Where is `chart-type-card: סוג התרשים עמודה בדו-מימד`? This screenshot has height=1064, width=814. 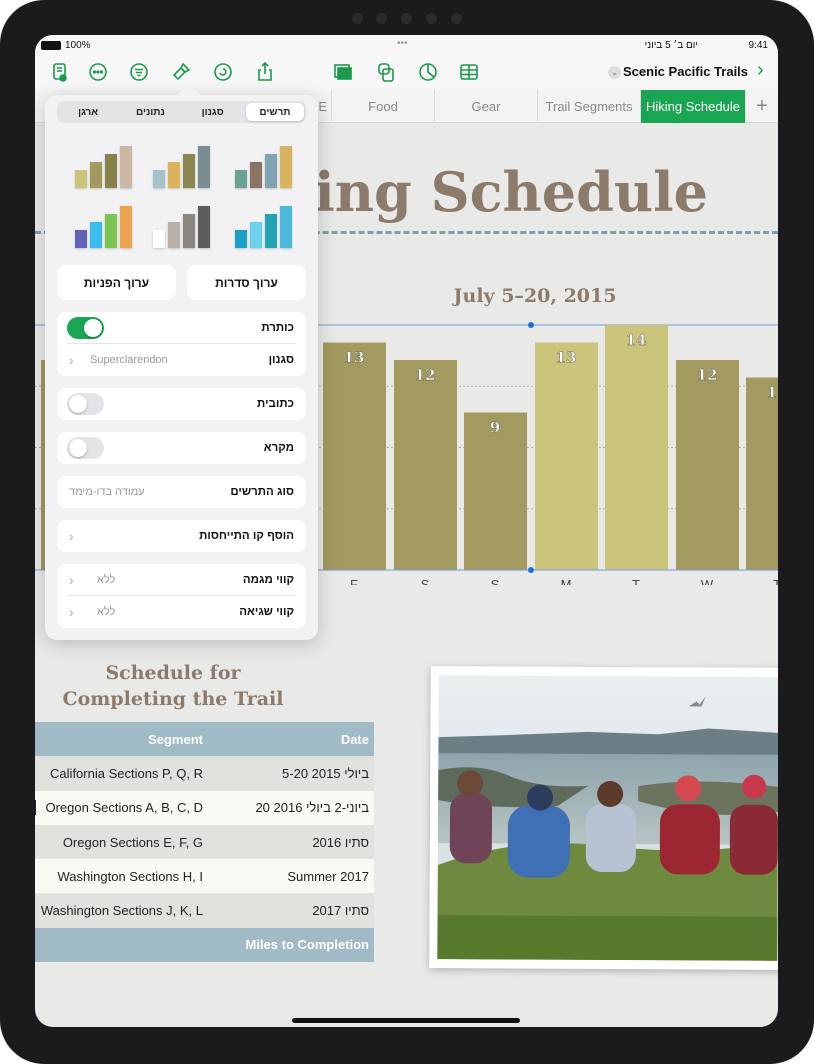
chart-type-card: סוג התרשים עמודה בדו-מימד is located at coordinates (181, 492).